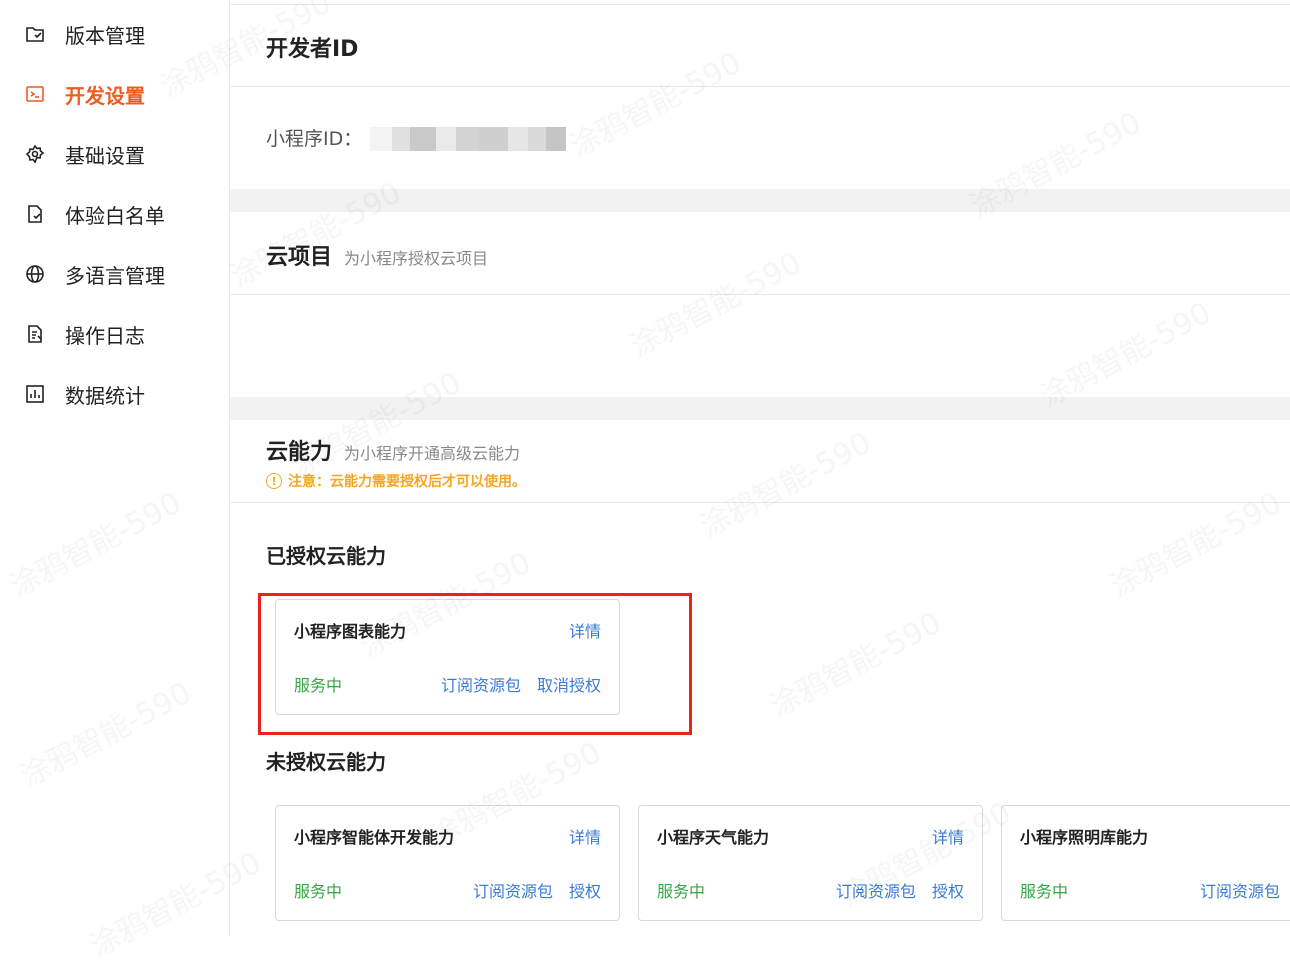  Describe the element at coordinates (35, 394) in the screenshot. I see `bar-chart-icon` at that location.